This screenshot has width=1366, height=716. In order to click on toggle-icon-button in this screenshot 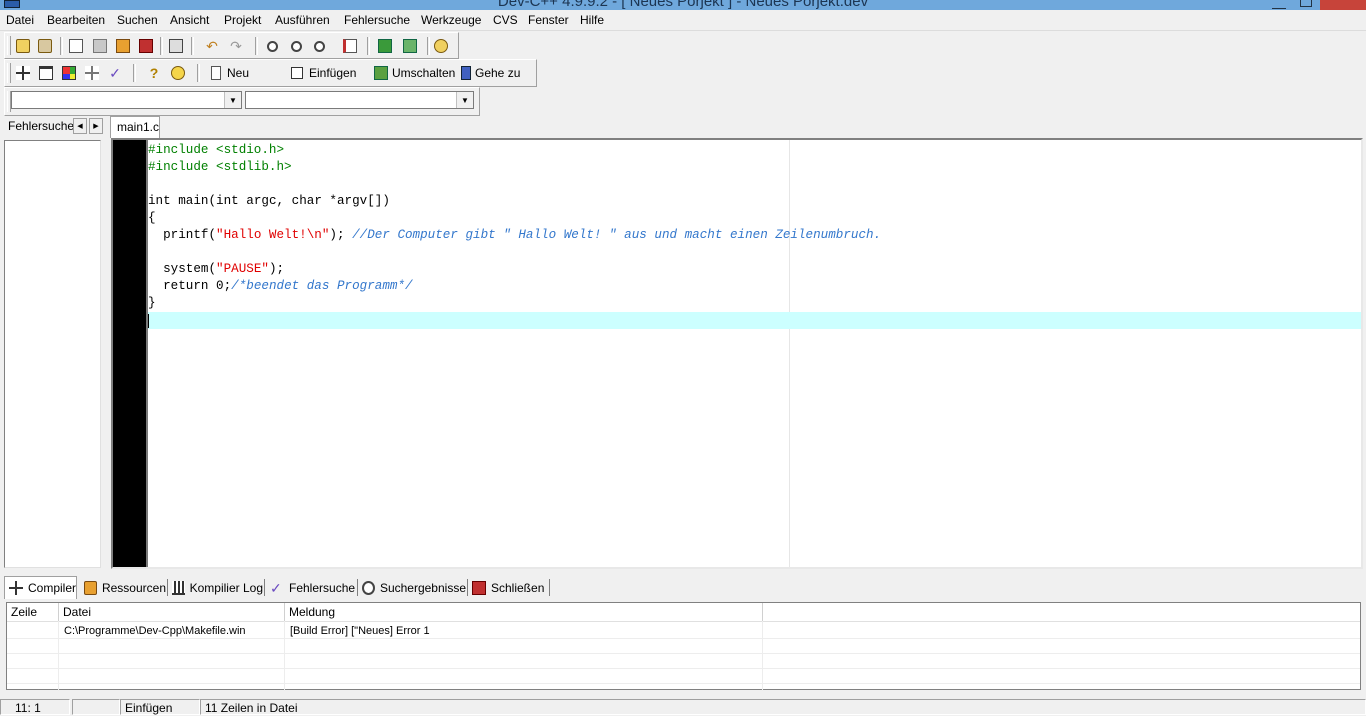, I will do `click(381, 73)`.